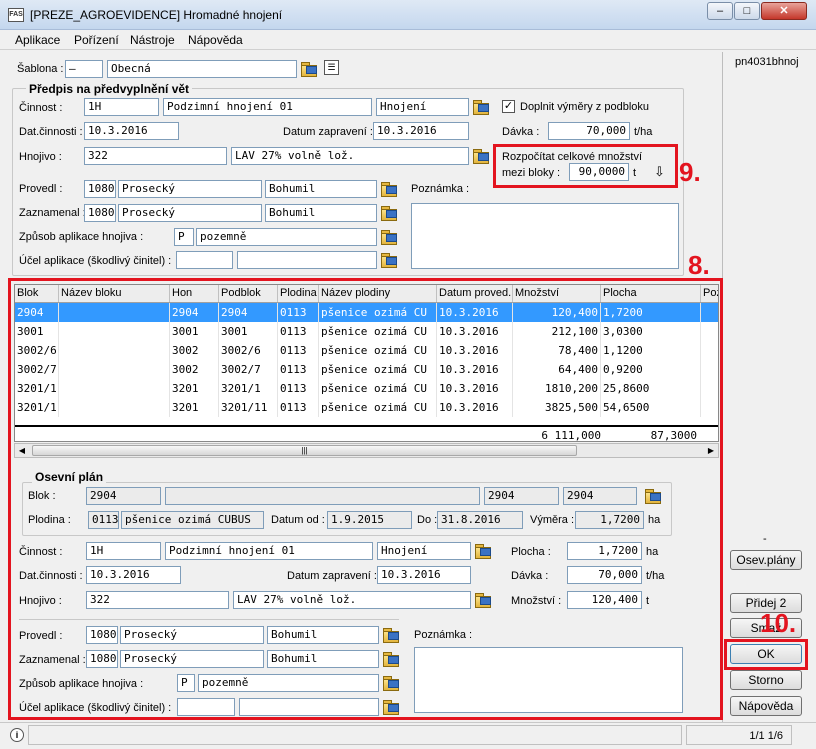 The image size is (816, 749). Describe the element at coordinates (190, 213) in the screenshot. I see `zaznamenal-surname-field: Prosecký` at that location.